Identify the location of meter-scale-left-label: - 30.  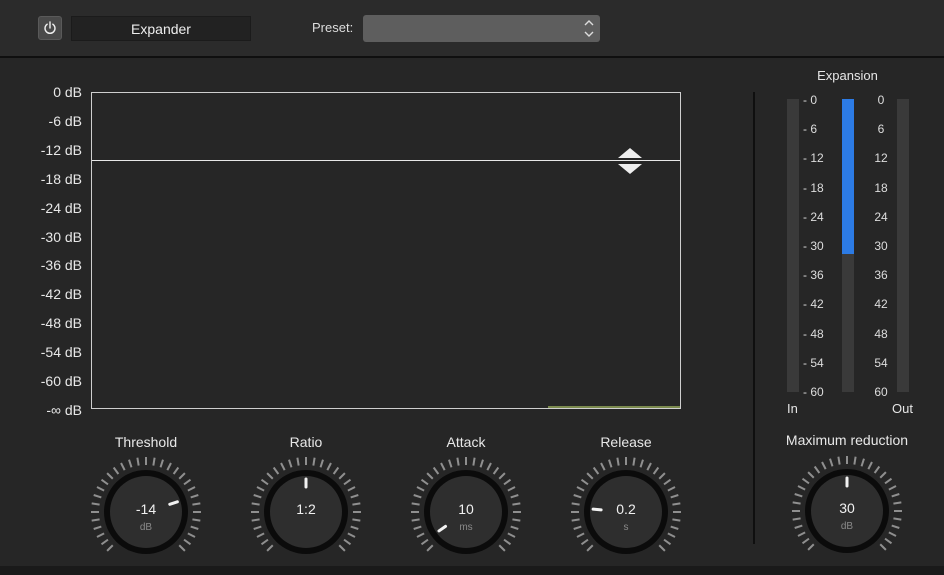
(813, 246).